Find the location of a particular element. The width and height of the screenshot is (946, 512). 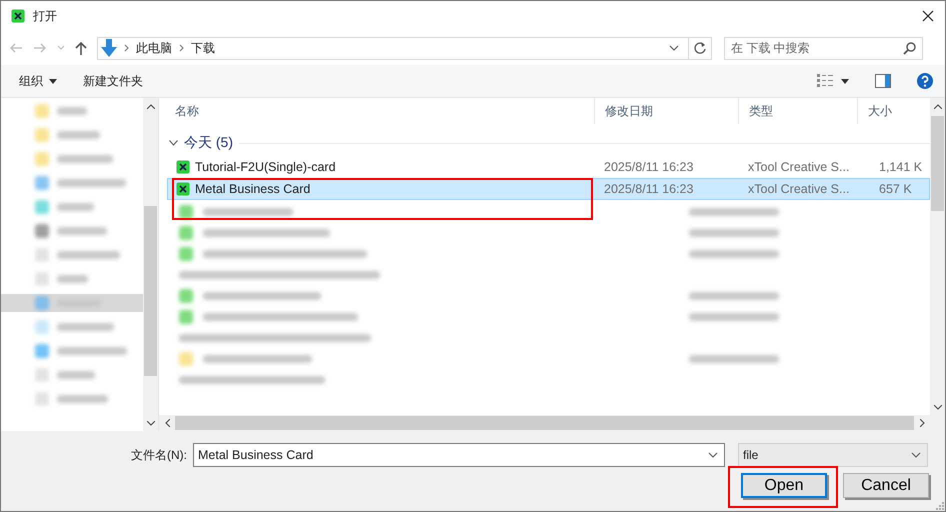

file-name: Metal Business Card is located at coordinates (252, 189).